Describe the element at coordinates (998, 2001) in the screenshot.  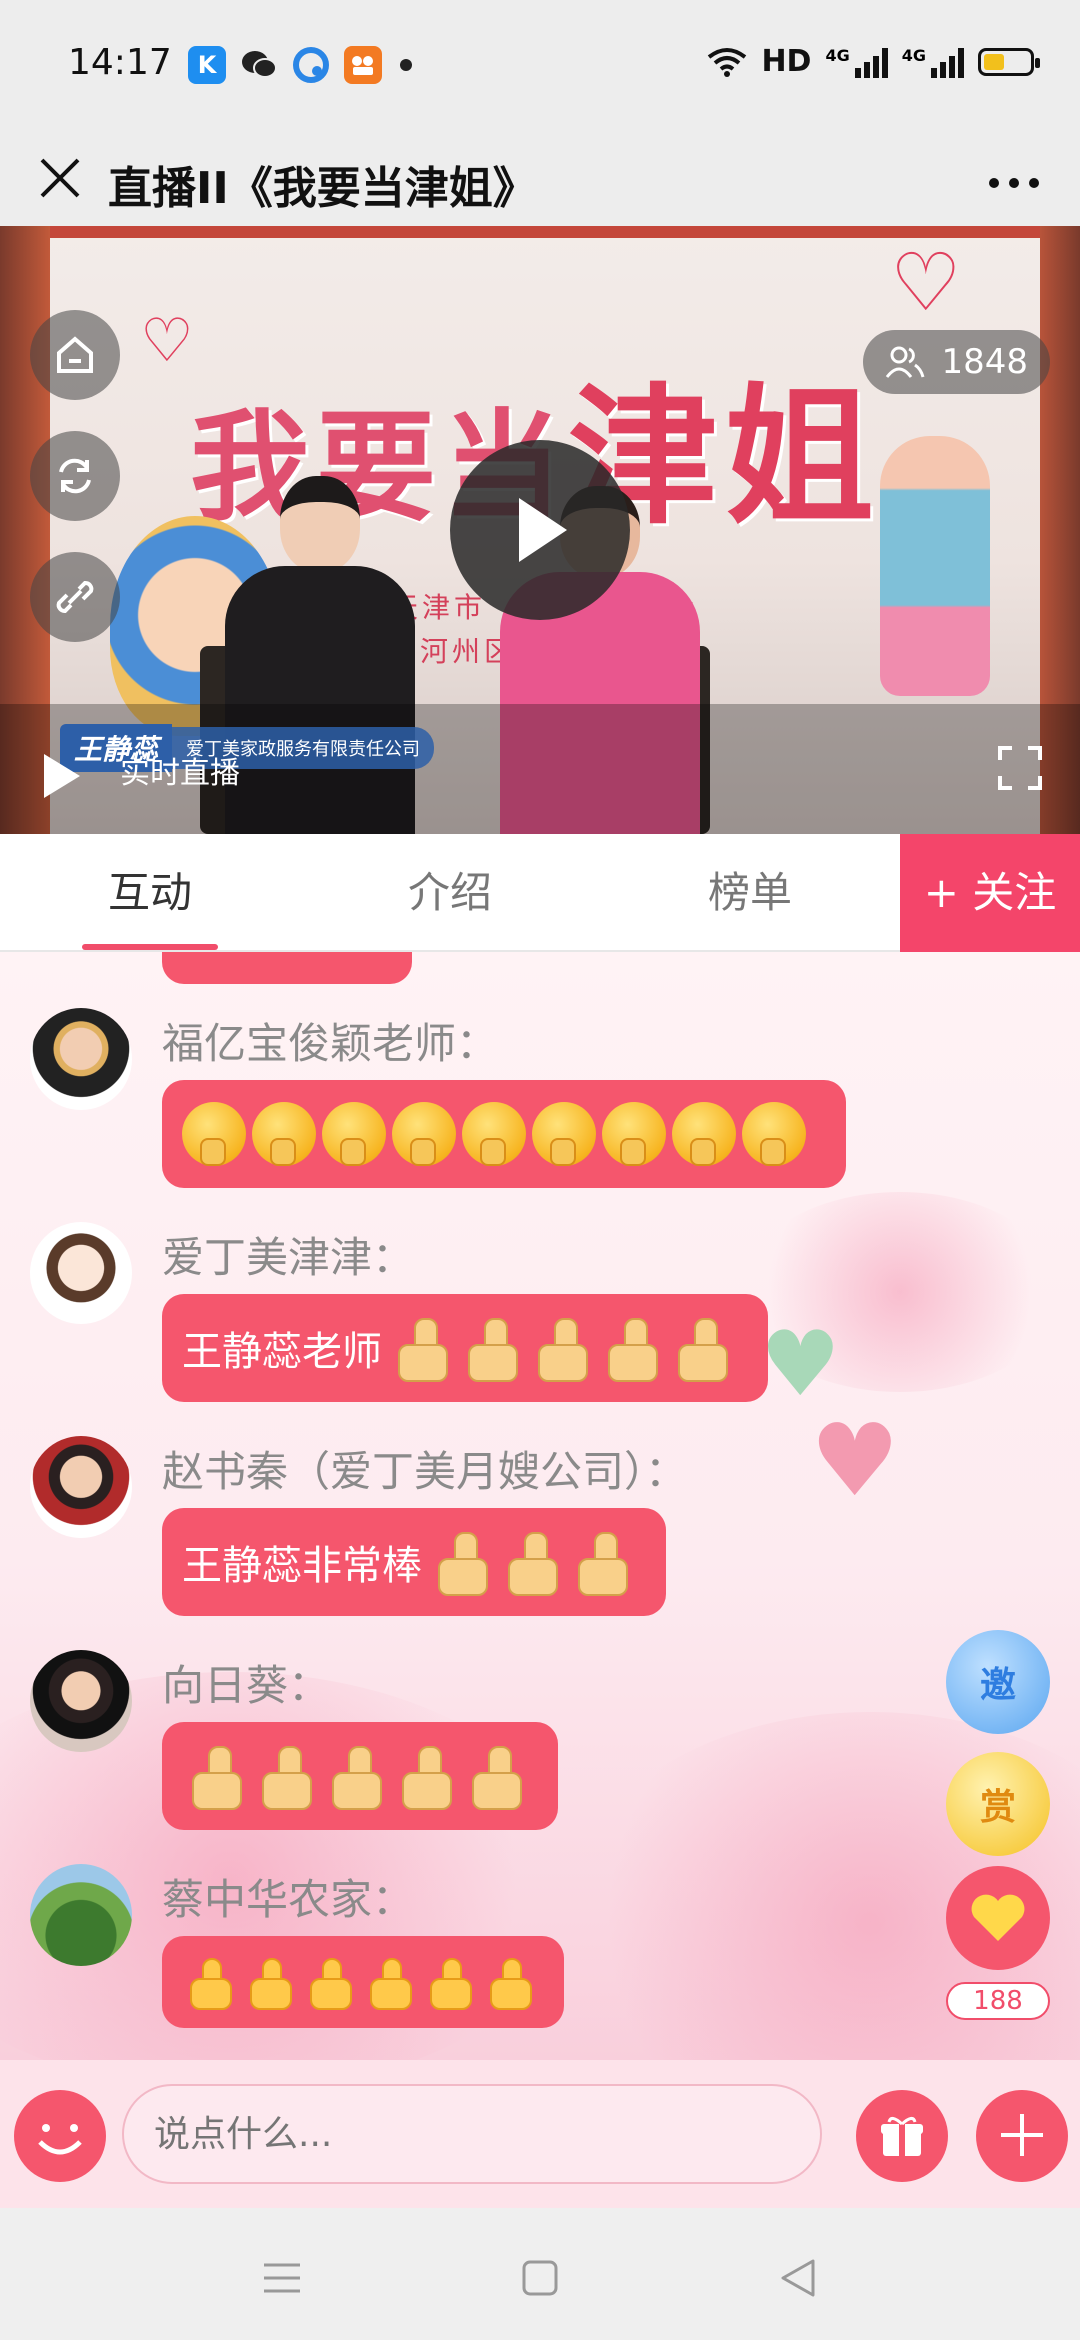
I see `like-count: 188` at that location.